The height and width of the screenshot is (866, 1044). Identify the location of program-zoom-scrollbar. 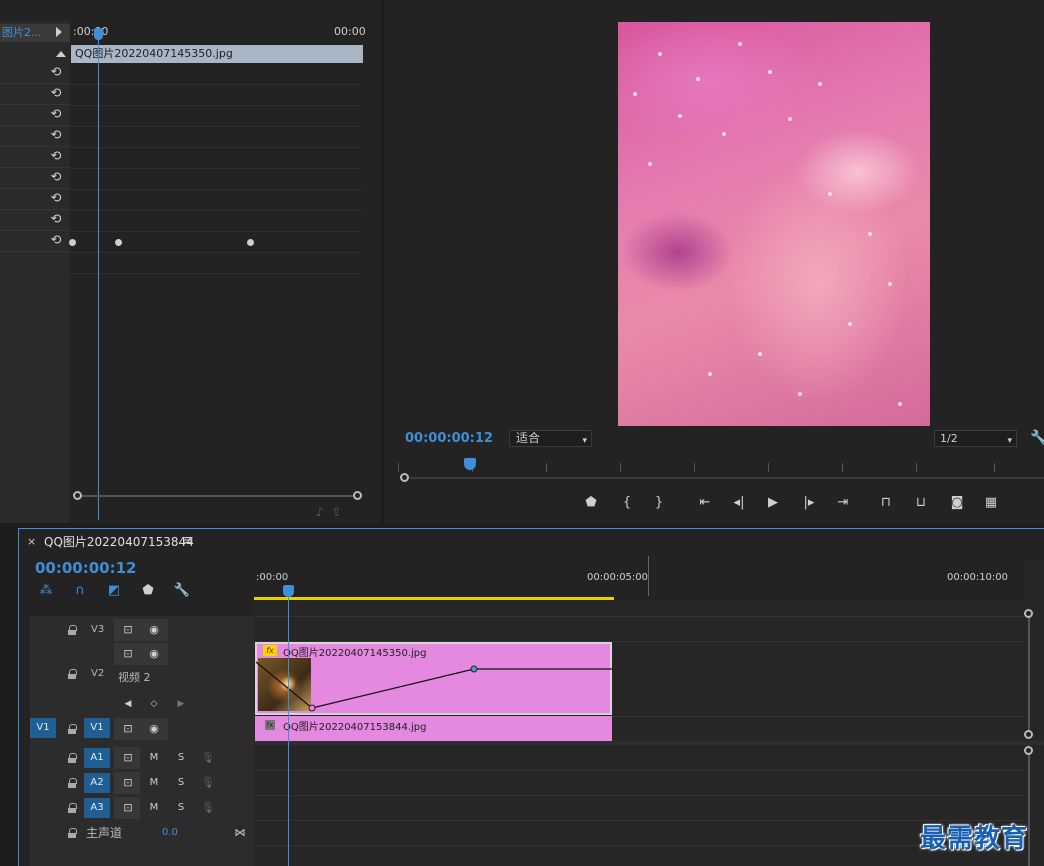
(727, 478).